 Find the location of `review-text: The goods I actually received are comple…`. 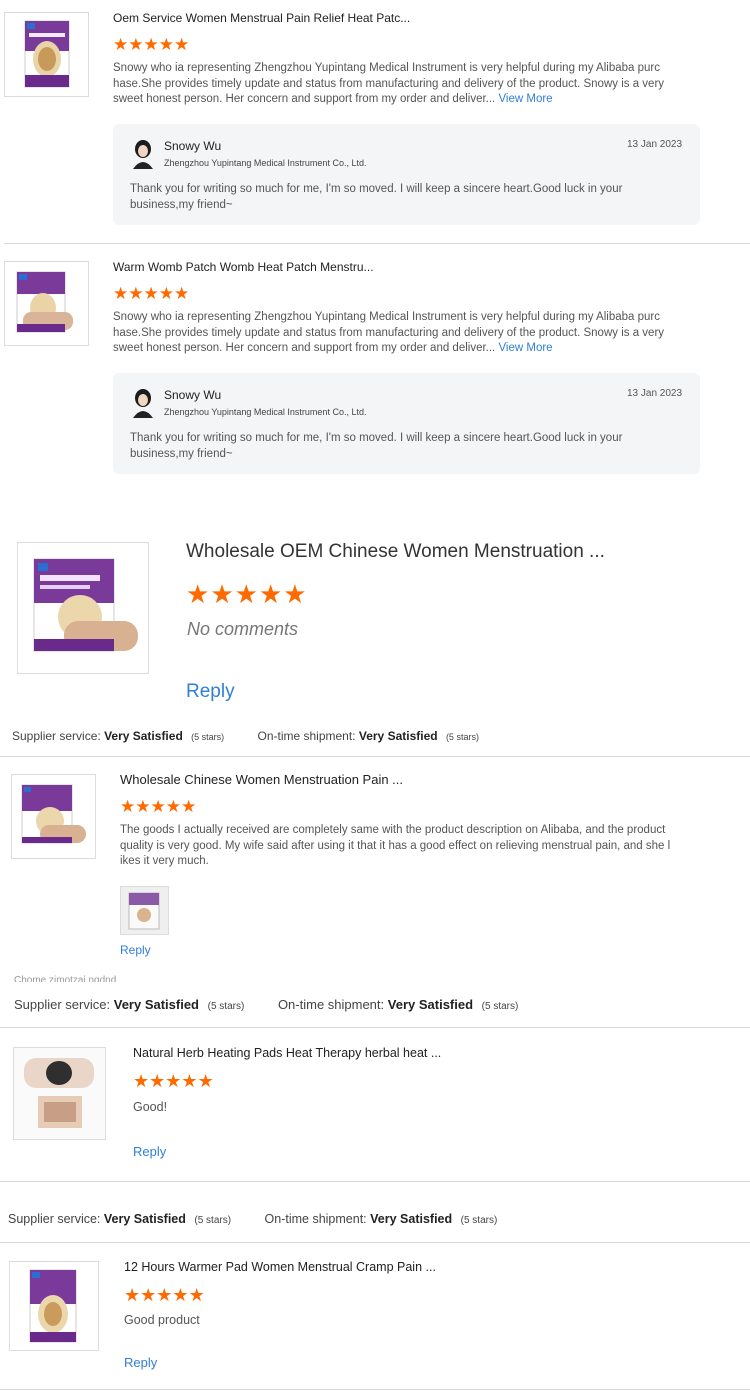

review-text: The goods I actually received are comple… is located at coordinates (395, 845).